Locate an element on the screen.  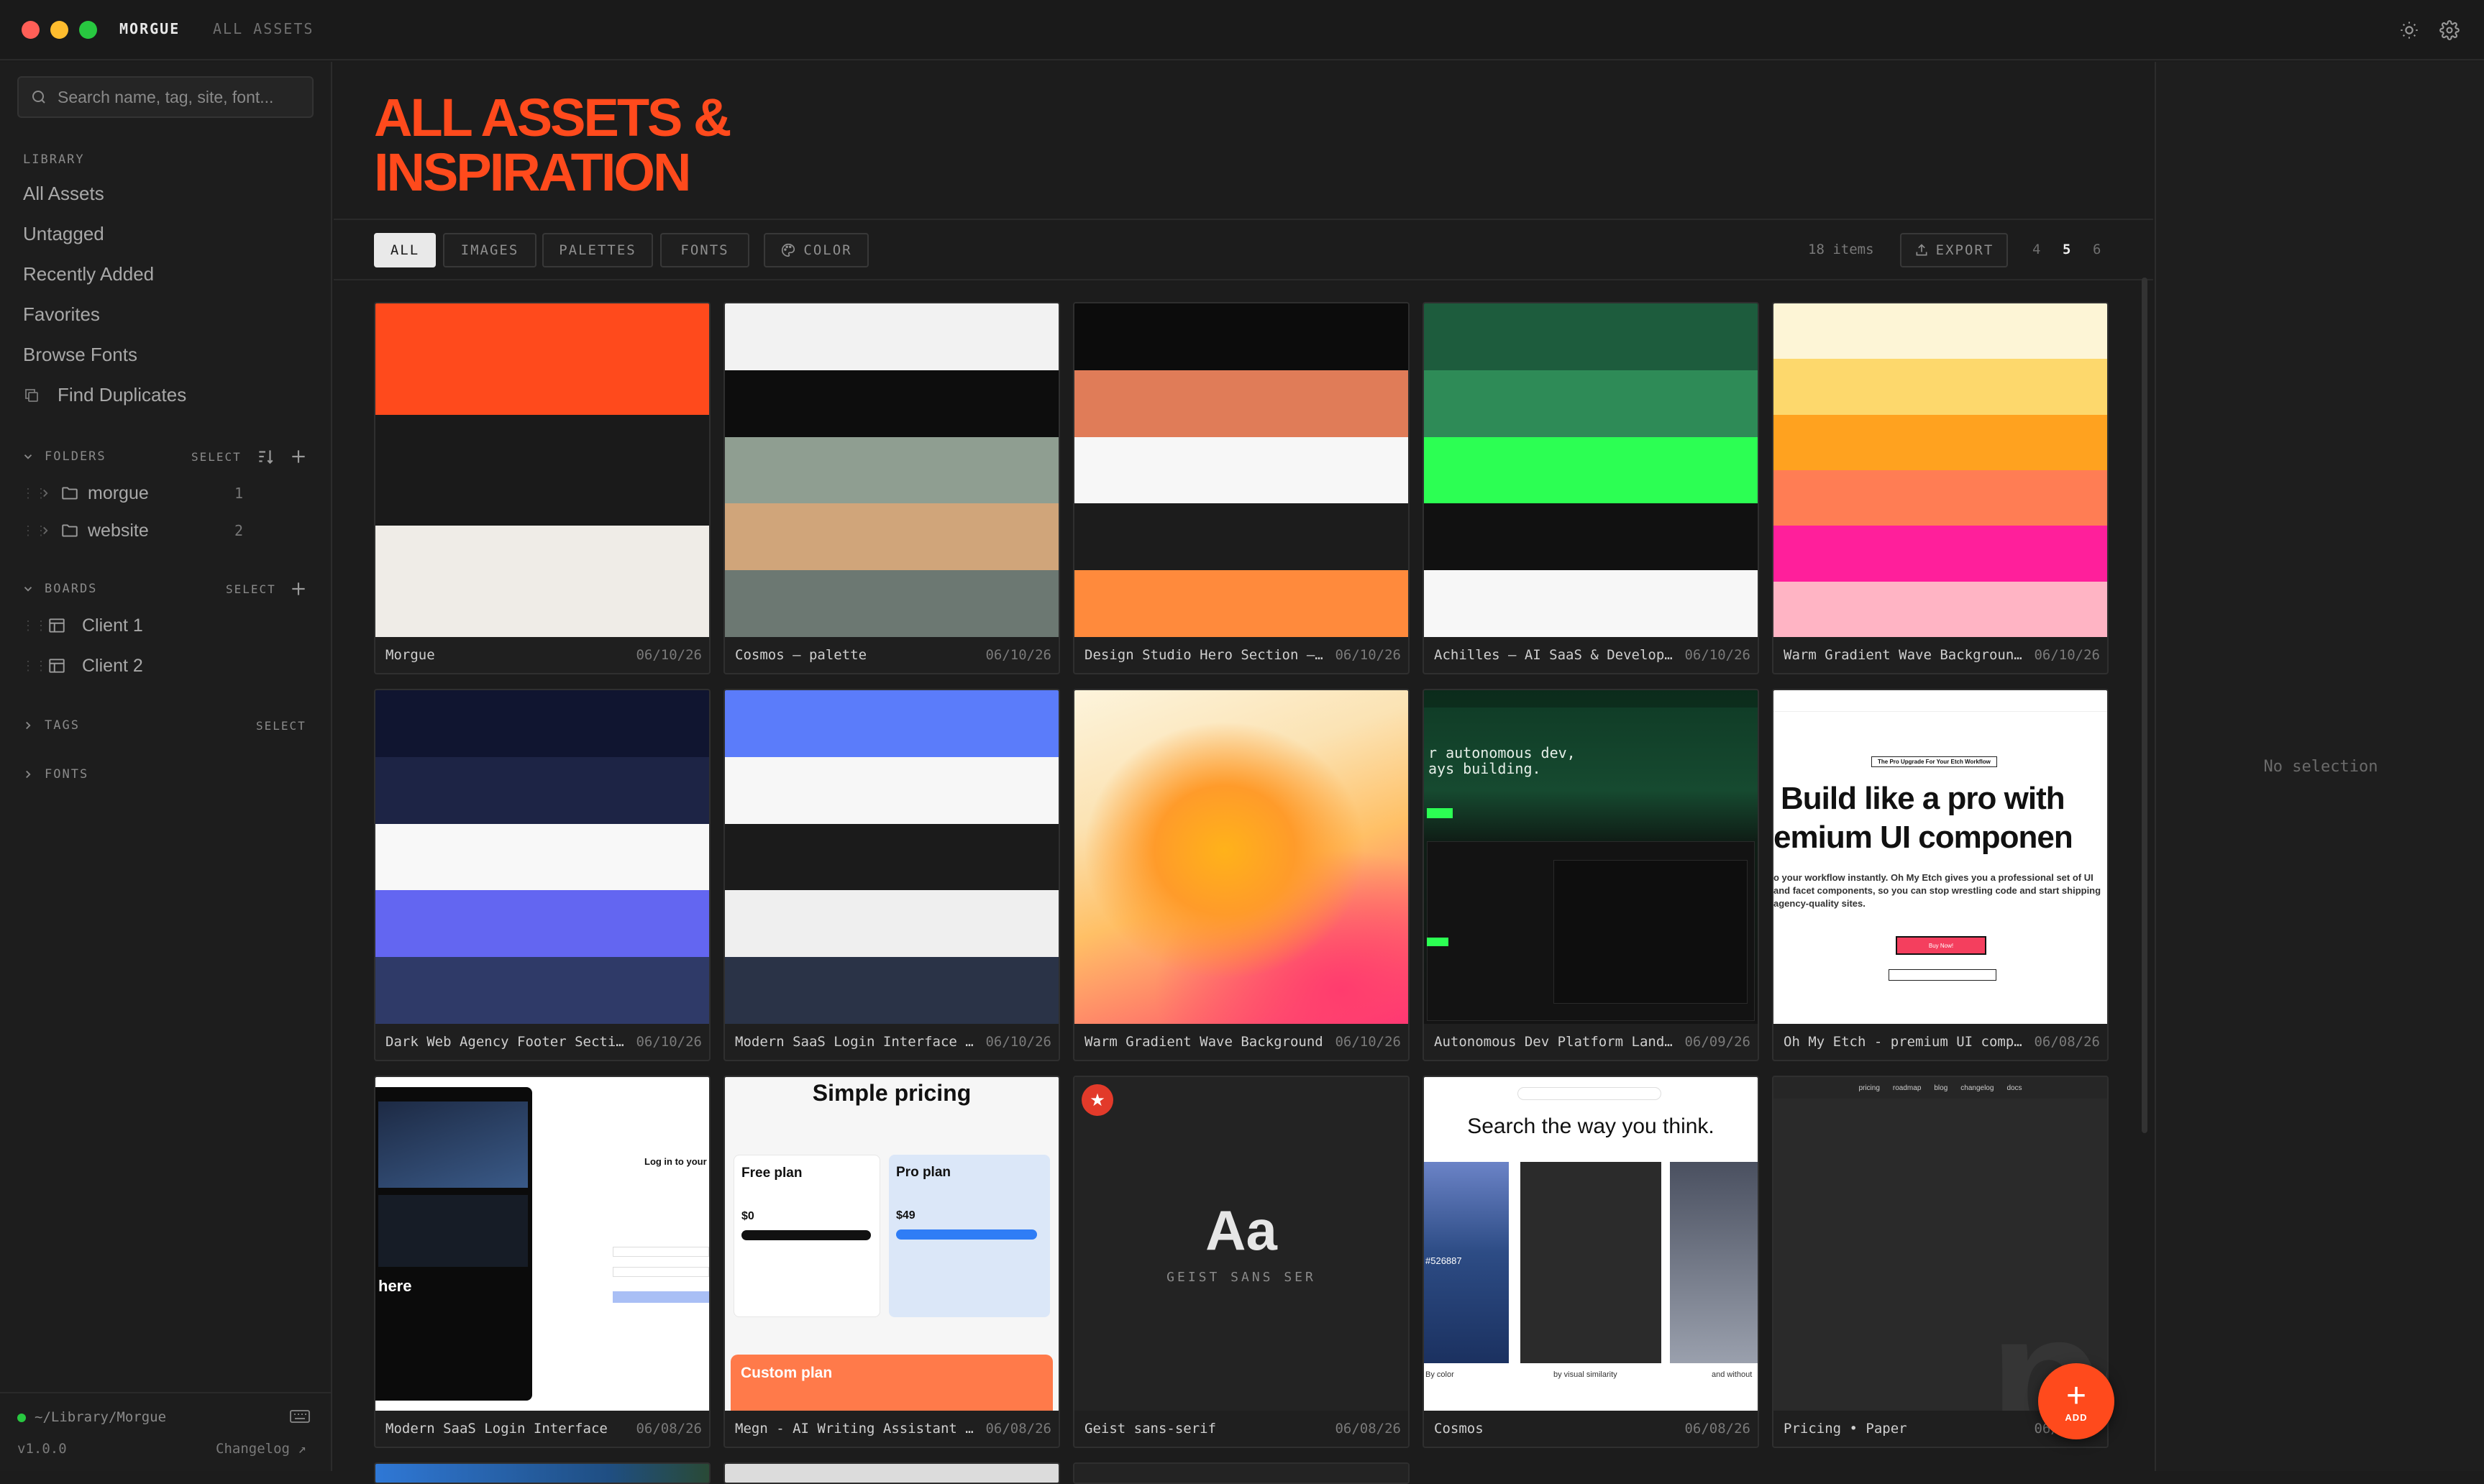
filter-color-button: COLOR is located at coordinates (816, 250).